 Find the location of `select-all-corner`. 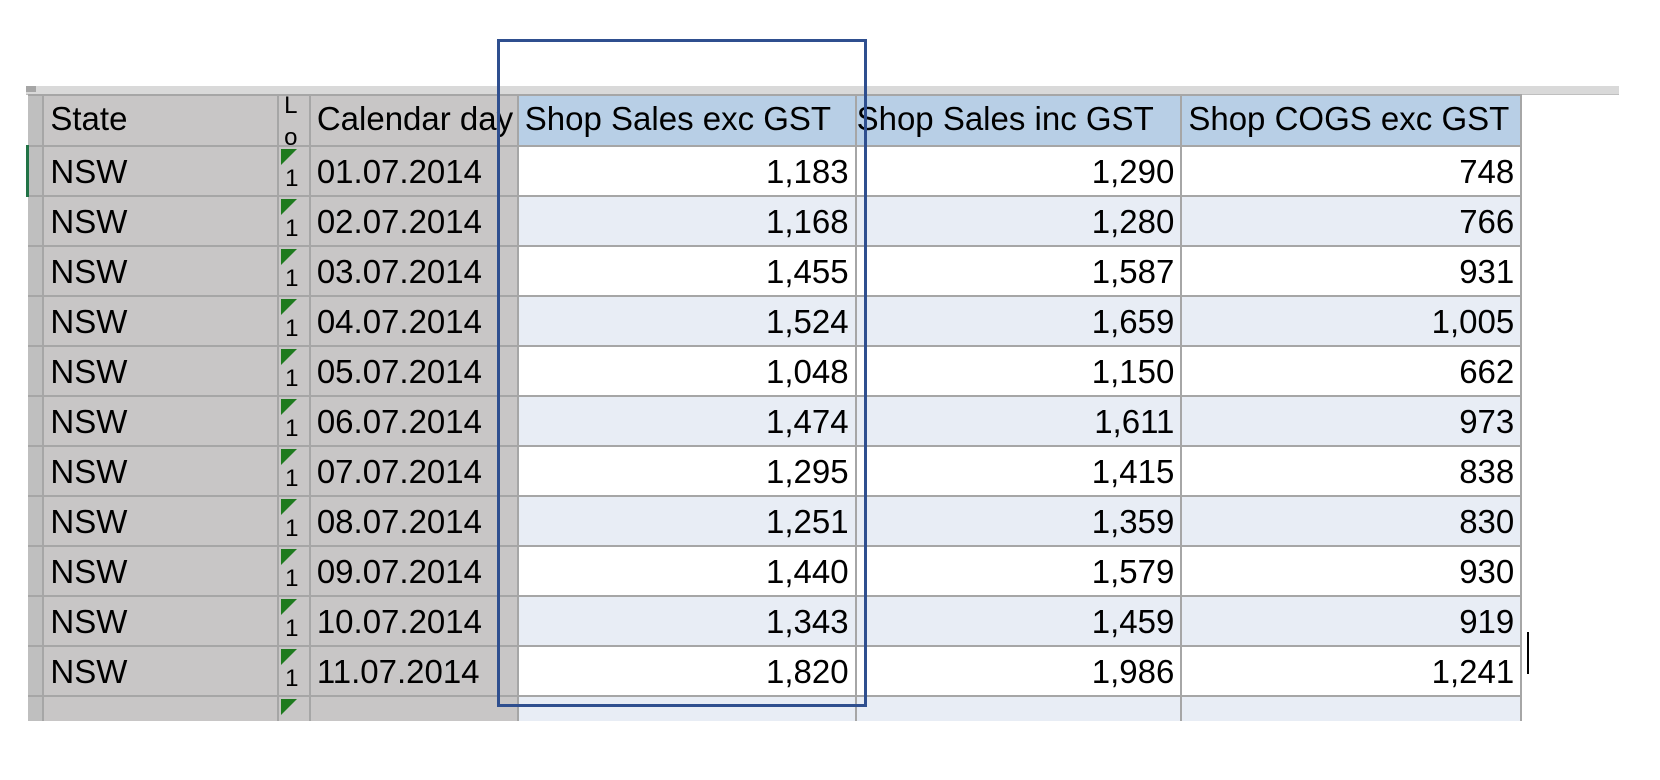

select-all-corner is located at coordinates (31, 89).